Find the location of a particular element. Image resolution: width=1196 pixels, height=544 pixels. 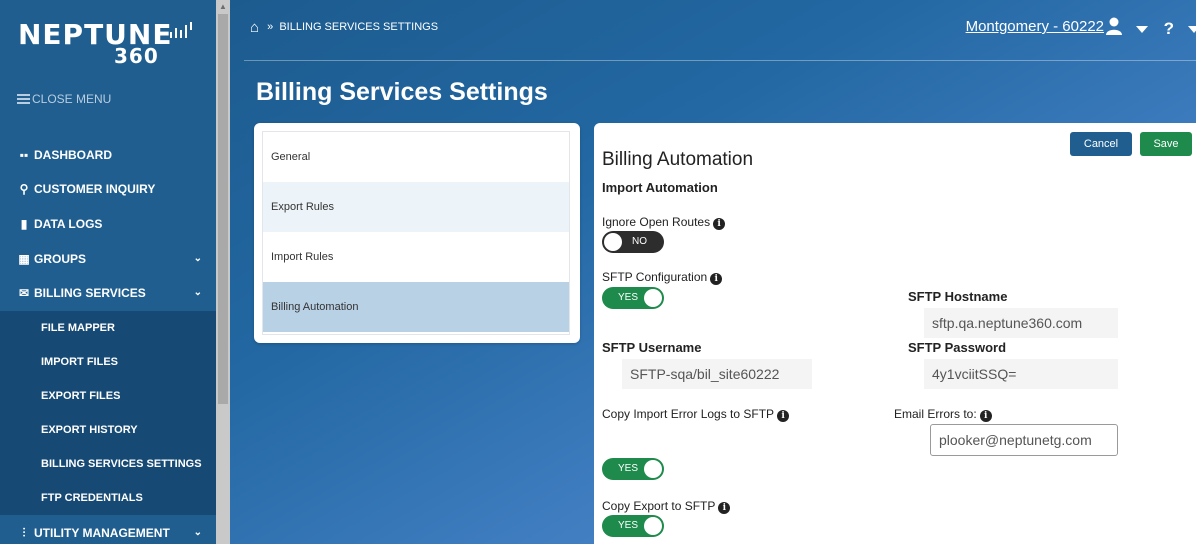

sidebar-item-label: UTILITY MANAGEMENT is located at coordinates (102, 533).